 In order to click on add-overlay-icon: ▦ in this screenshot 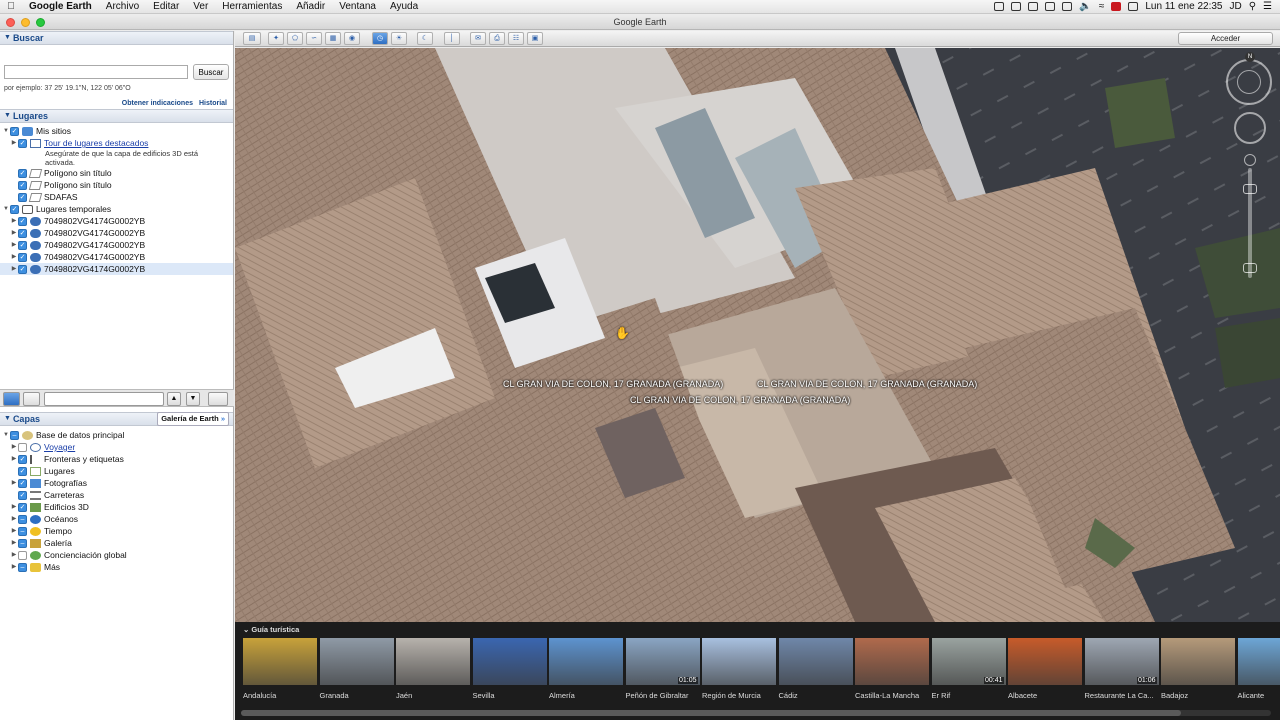, I will do `click(333, 38)`.